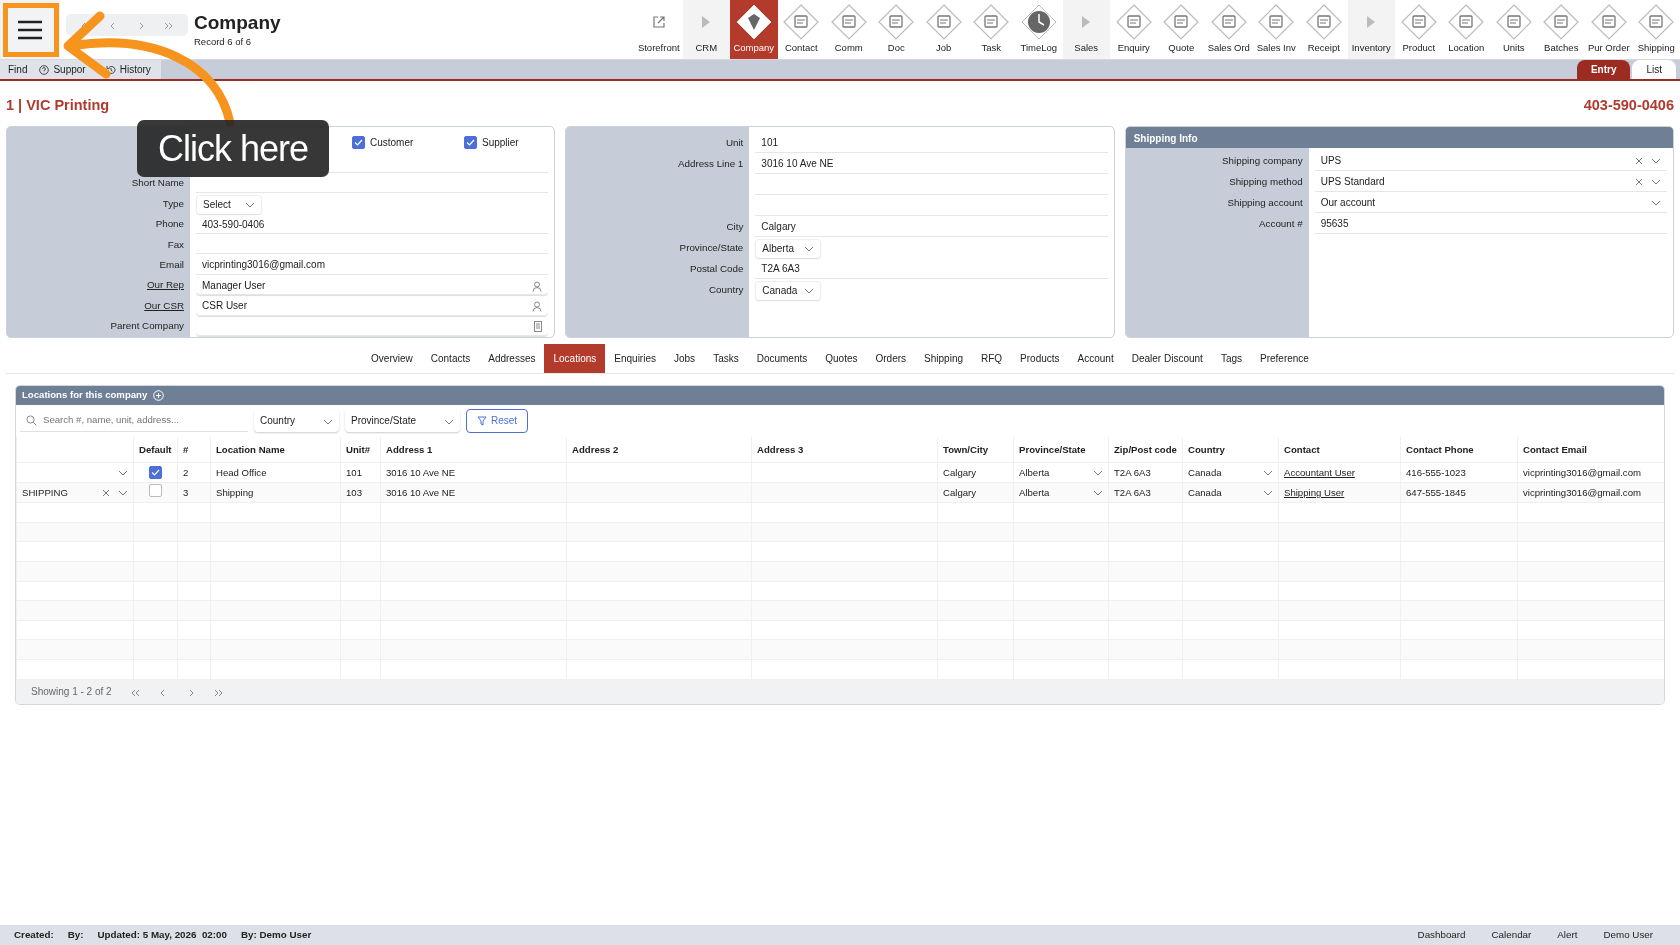 The image size is (1680, 945). Describe the element at coordinates (1603, 69) in the screenshot. I see `view-tab: Entry` at that location.